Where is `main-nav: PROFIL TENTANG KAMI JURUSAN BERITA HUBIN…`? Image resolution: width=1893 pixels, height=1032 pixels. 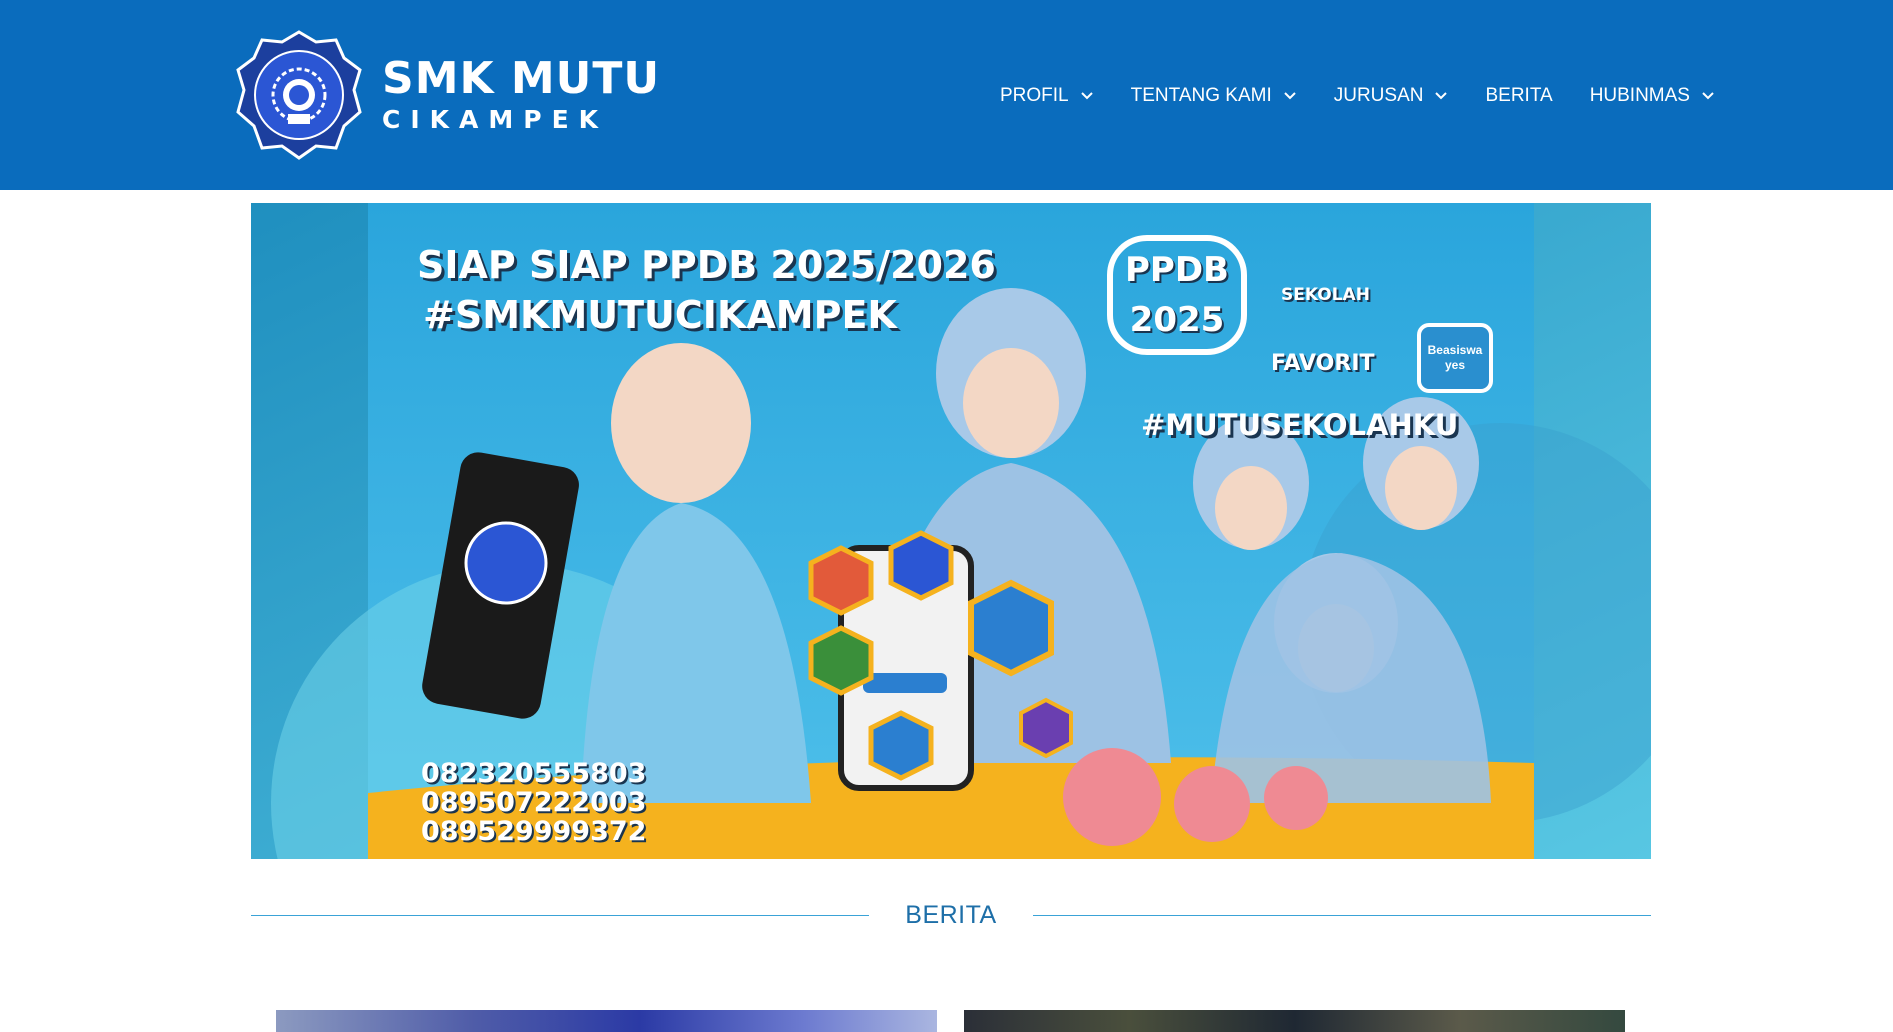
main-nav: PROFIL TENTANG KAMI JURUSAN BERITA HUBIN… is located at coordinates (1357, 96).